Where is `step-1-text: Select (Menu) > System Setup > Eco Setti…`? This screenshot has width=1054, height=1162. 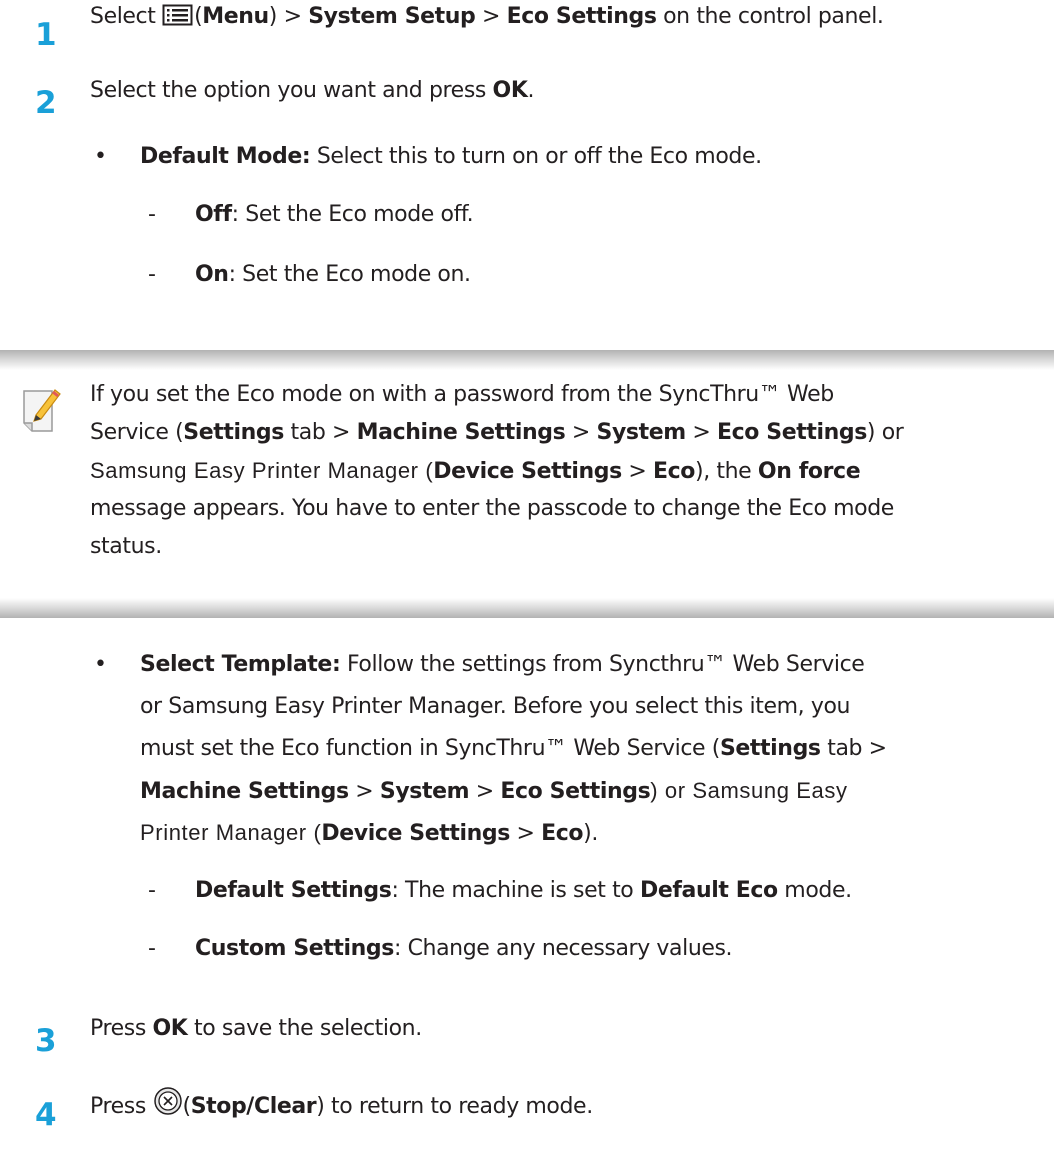 step-1-text: Select (Menu) > System Setup > Eco Setti… is located at coordinates (487, 18).